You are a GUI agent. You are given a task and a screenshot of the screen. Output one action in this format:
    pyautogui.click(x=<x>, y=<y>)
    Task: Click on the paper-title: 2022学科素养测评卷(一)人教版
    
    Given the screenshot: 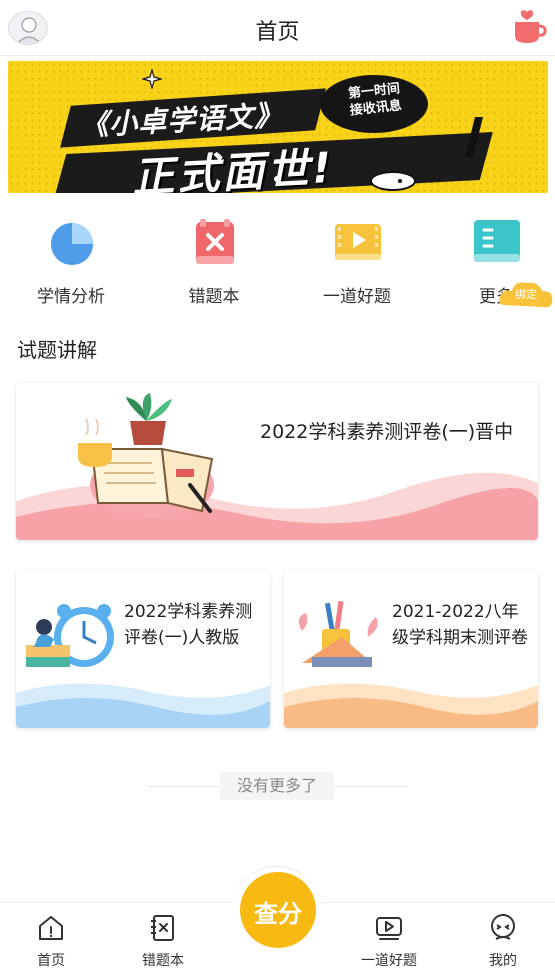 What is the action you would take?
    pyautogui.click(x=188, y=625)
    